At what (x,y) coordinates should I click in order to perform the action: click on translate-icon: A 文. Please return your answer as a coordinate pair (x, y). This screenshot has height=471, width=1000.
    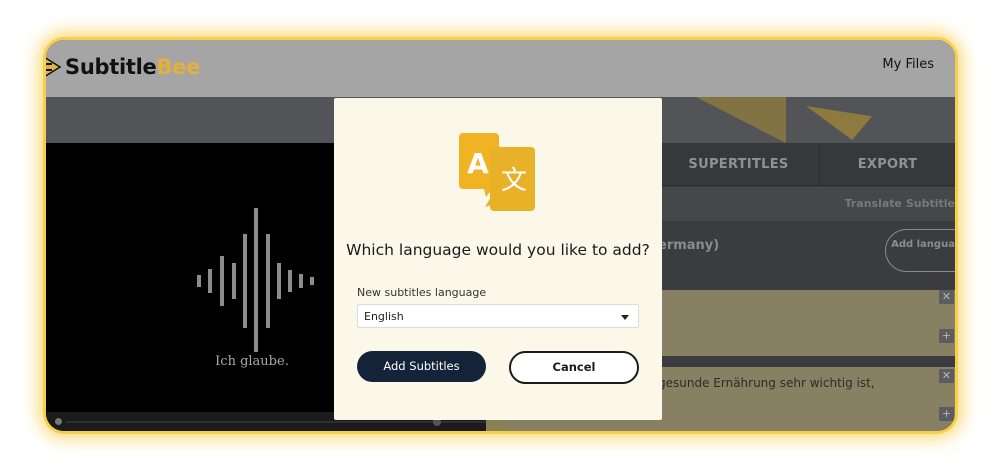
    Looking at the image, I should click on (497, 172).